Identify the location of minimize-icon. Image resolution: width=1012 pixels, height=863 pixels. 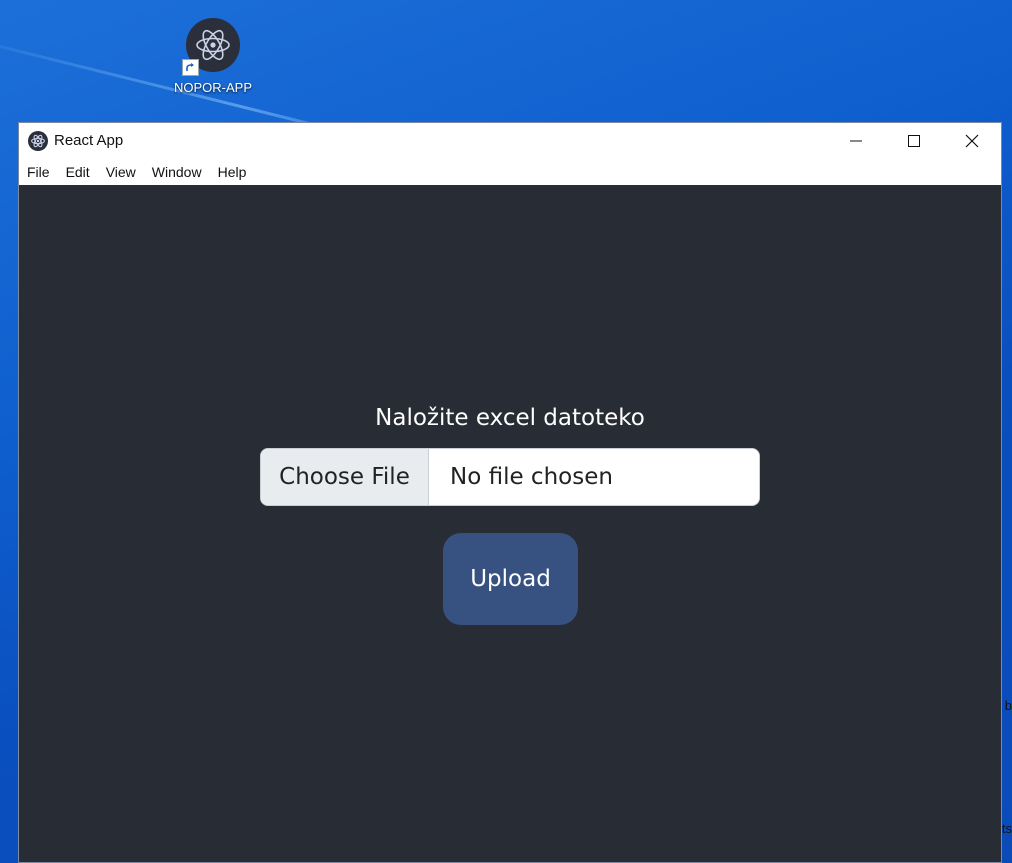
(856, 141).